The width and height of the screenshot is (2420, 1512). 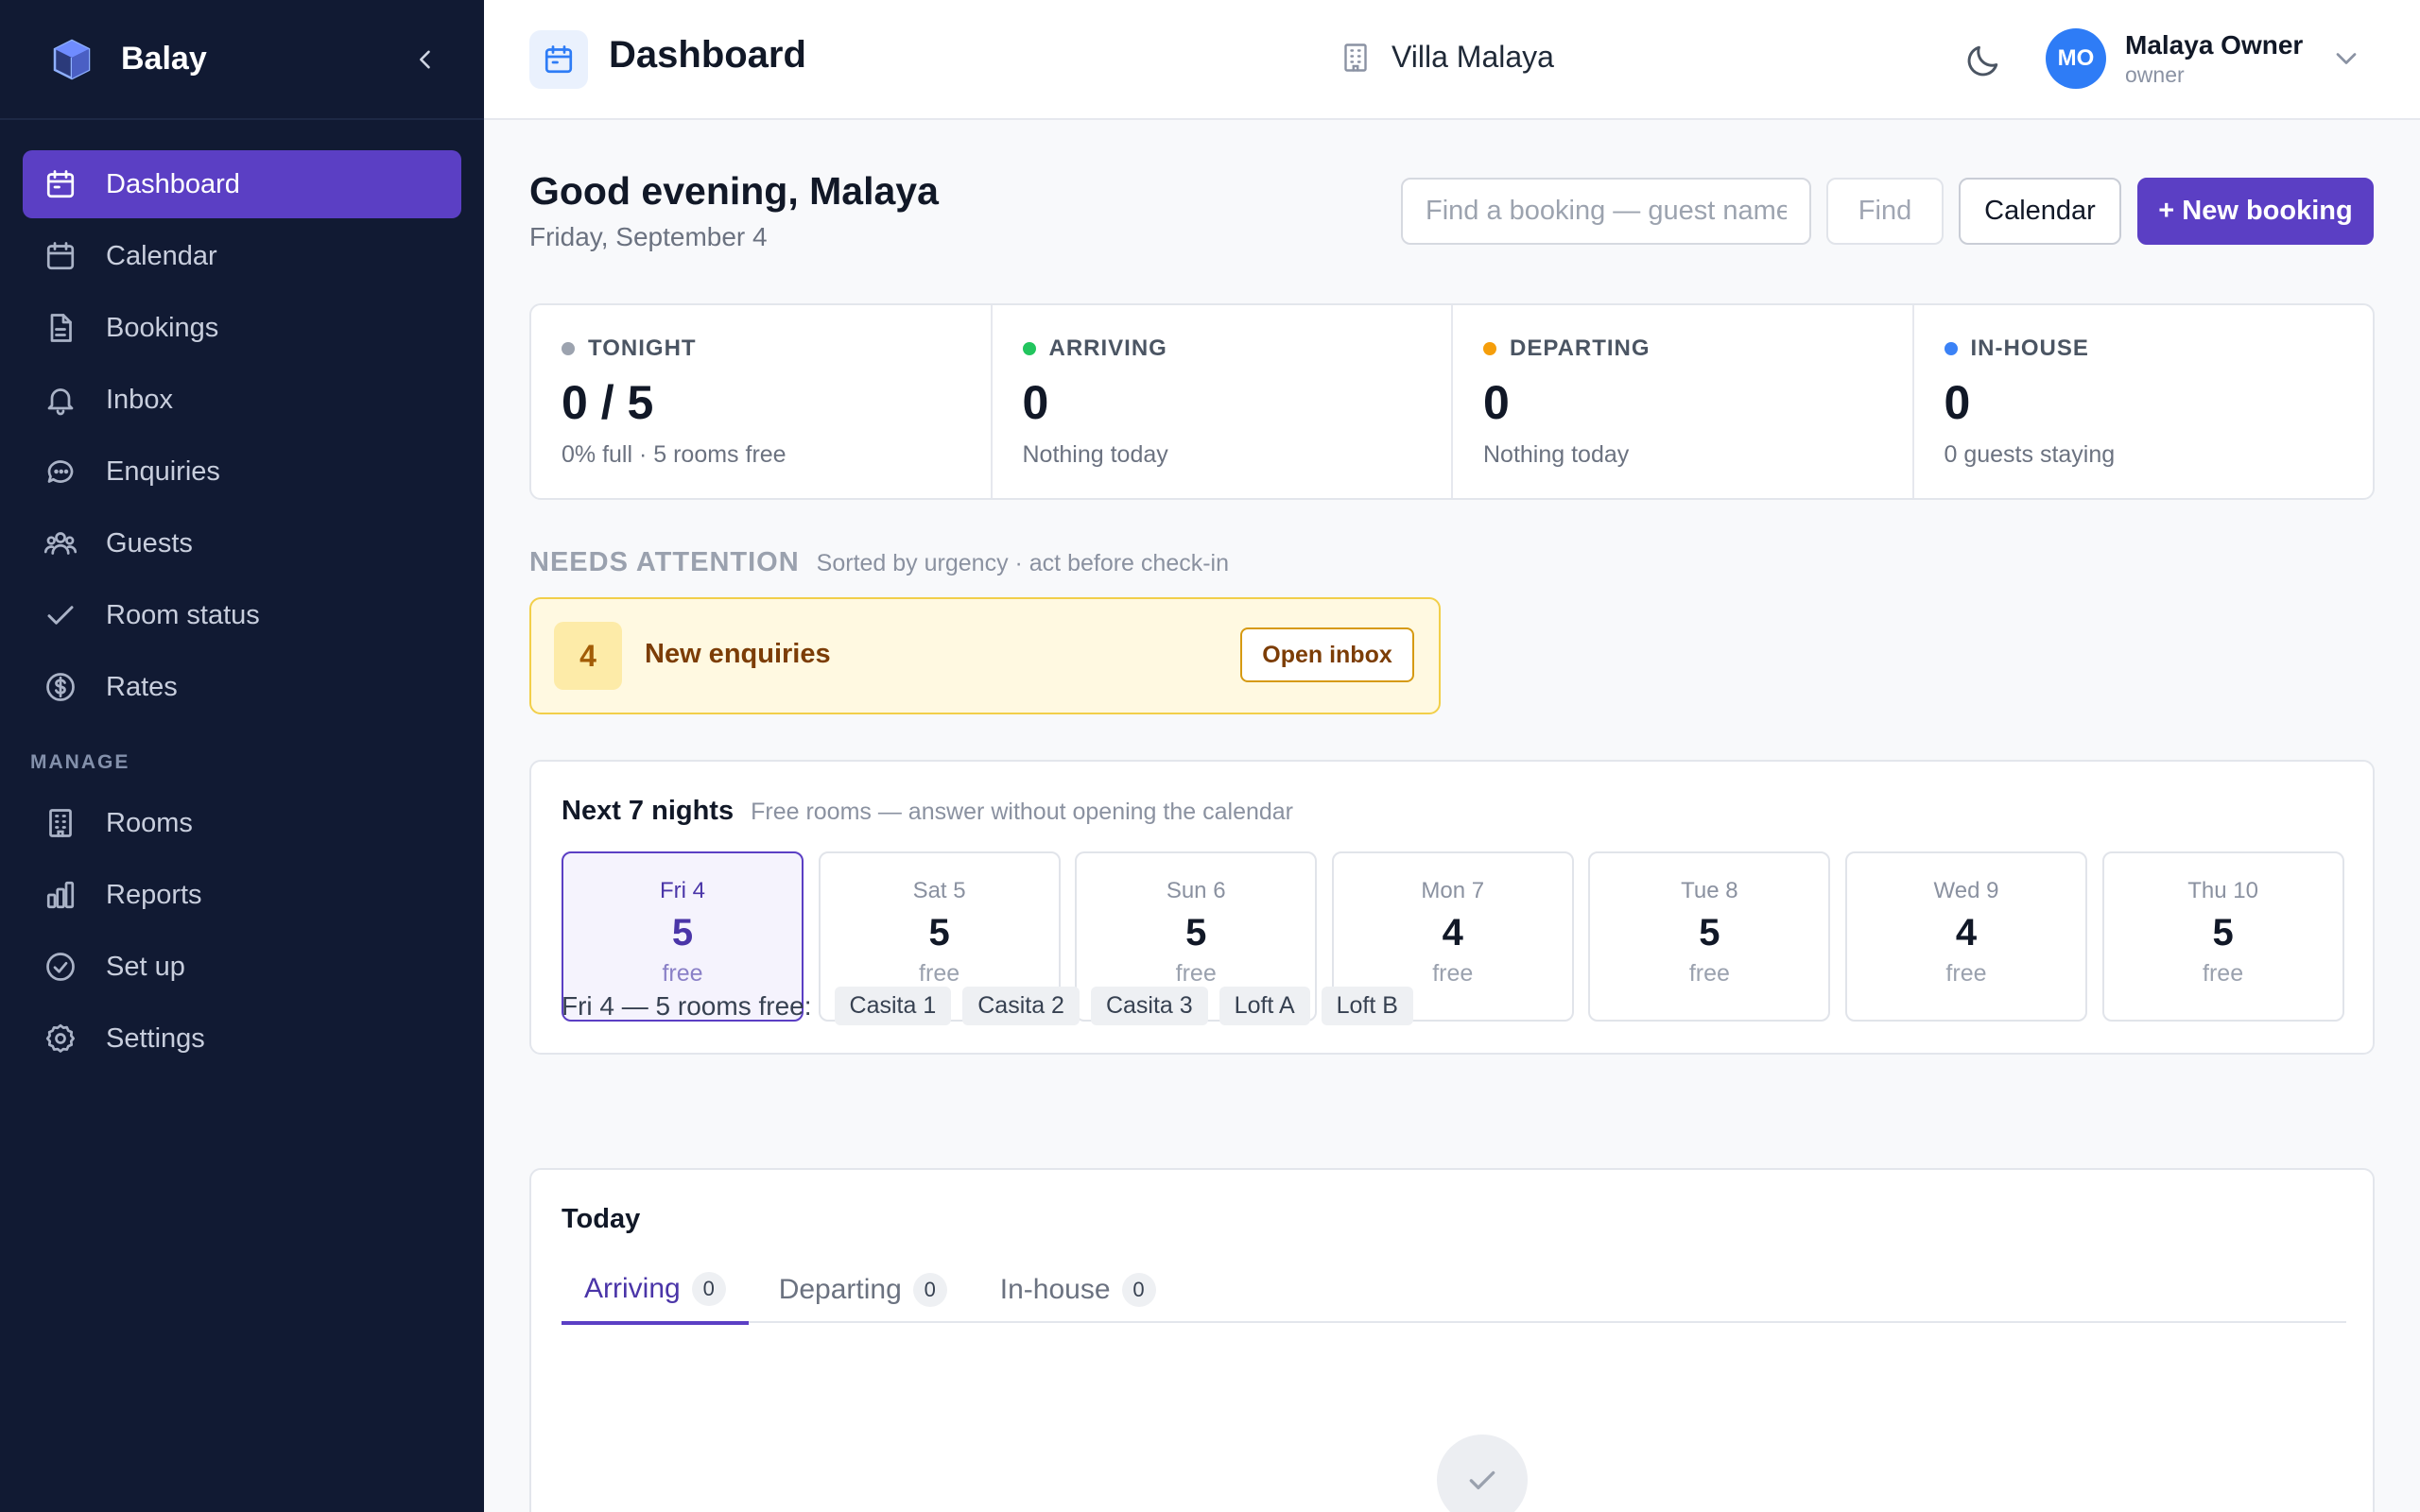 I want to click on sidebar-item-guests: Guests, so click(x=242, y=543).